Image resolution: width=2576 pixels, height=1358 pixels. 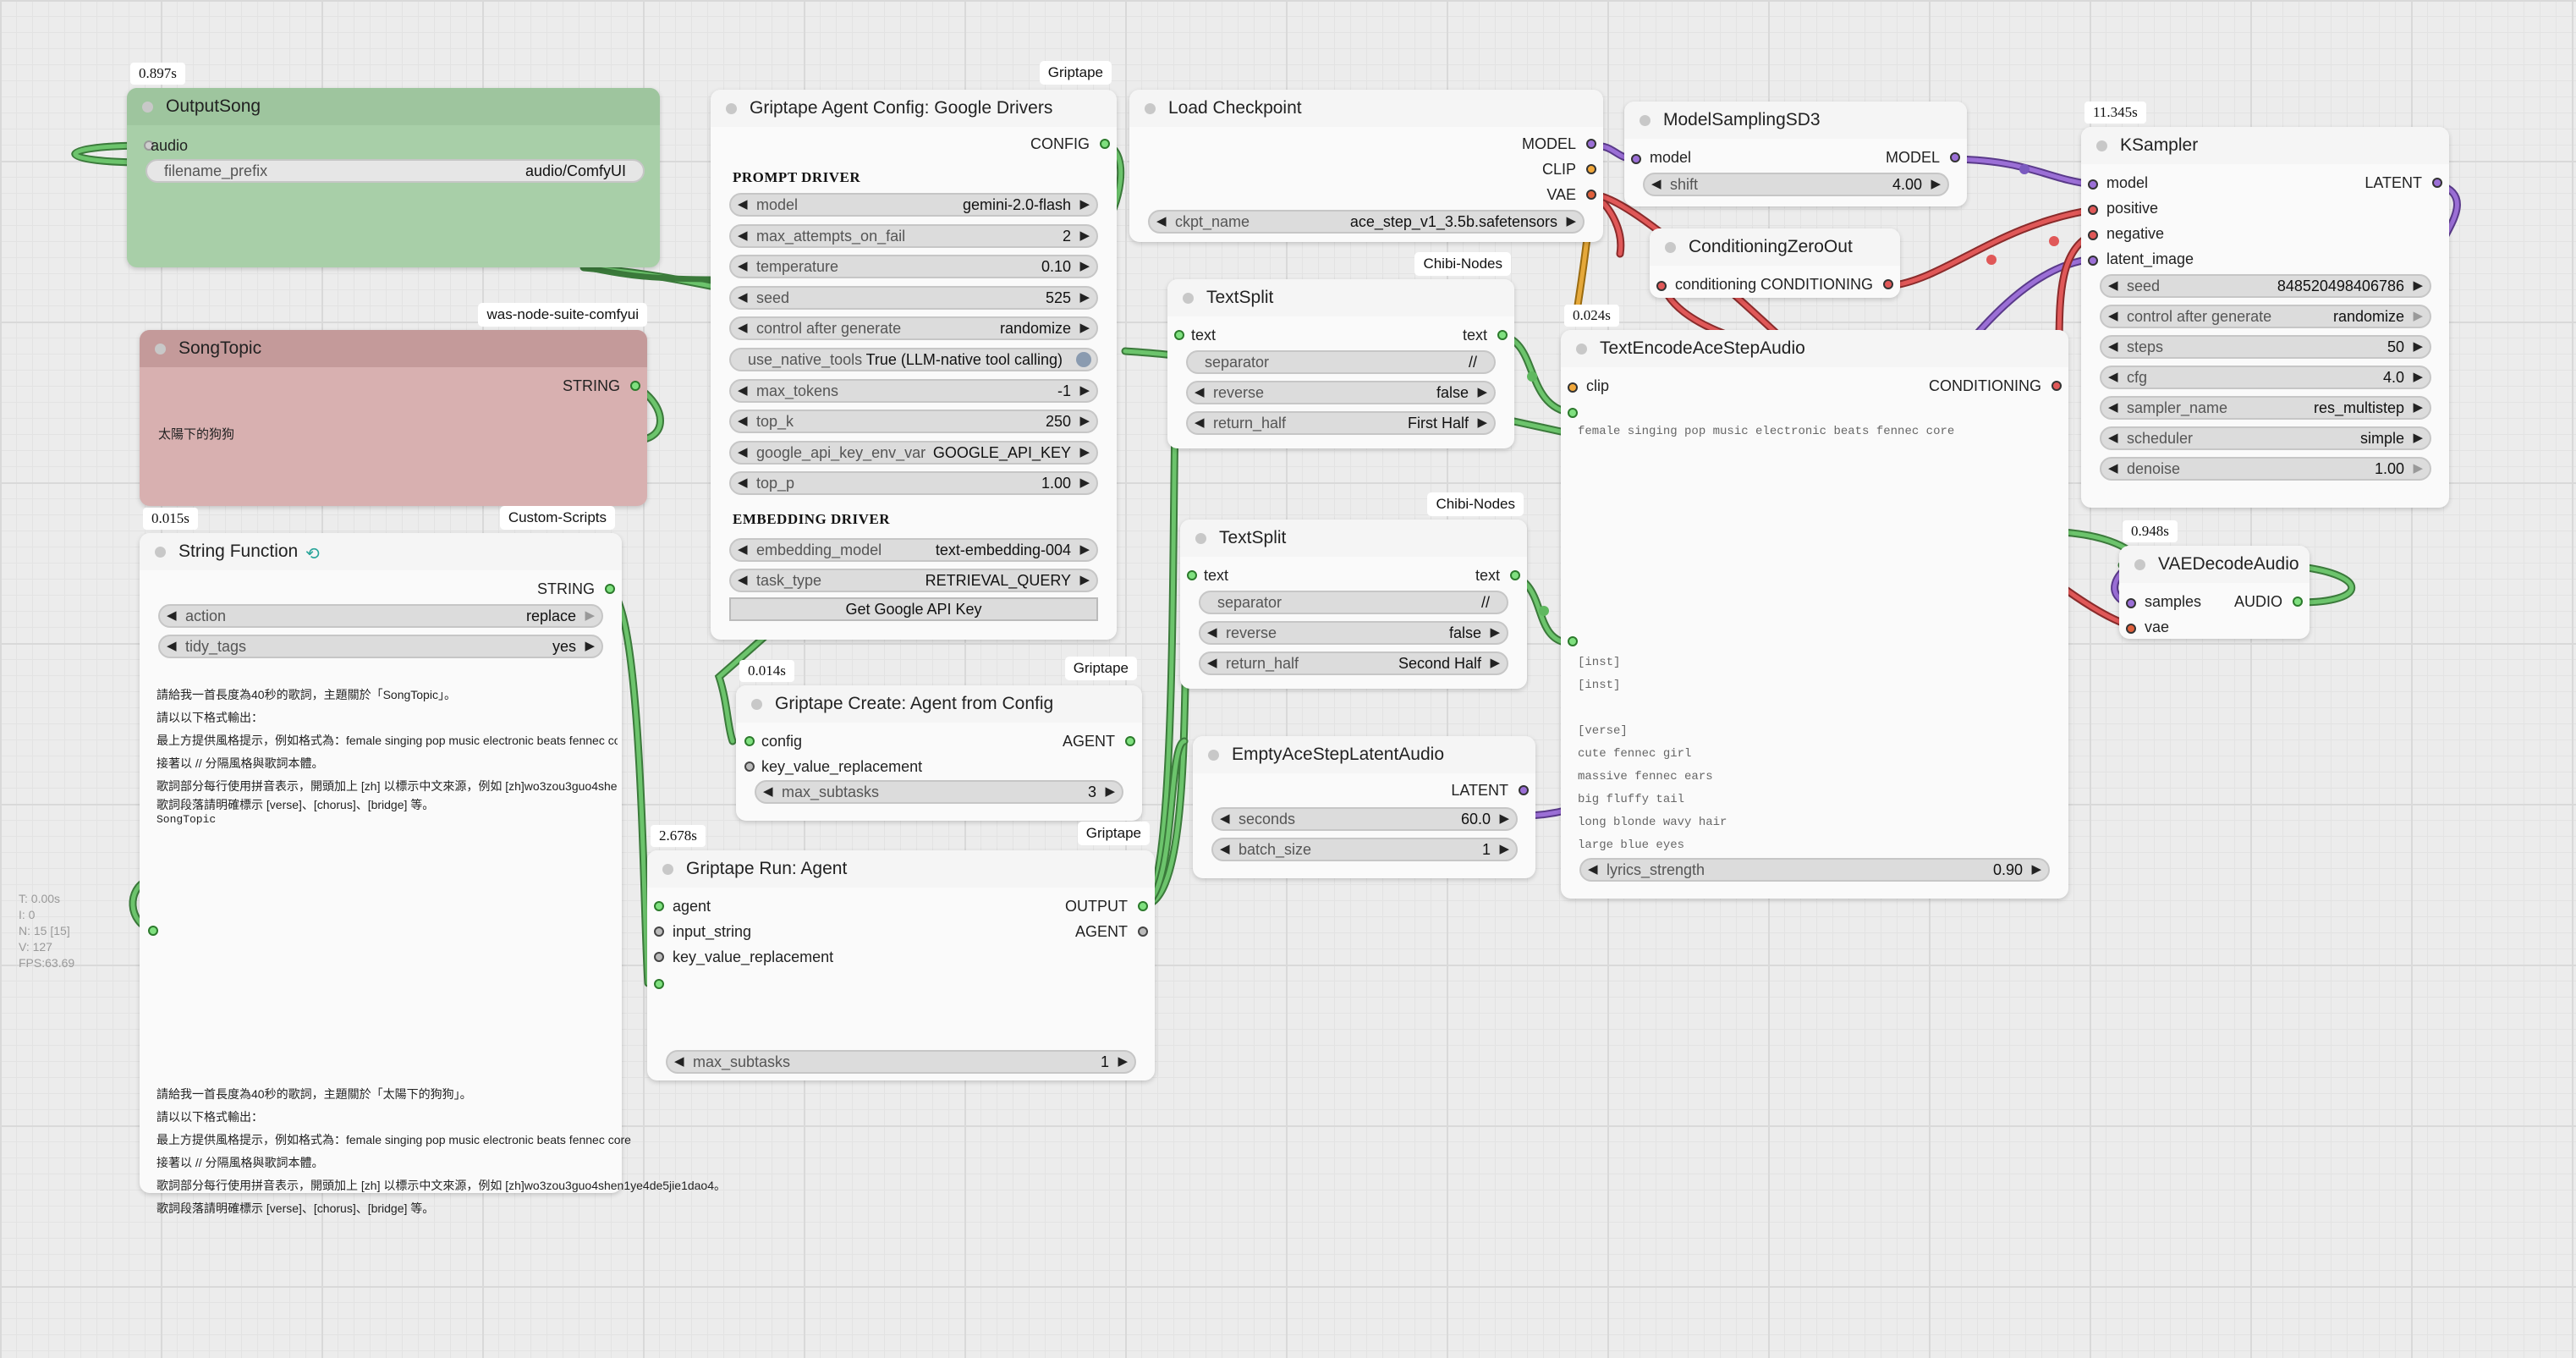 I want to click on output-slot-model, so click(x=1955, y=157).